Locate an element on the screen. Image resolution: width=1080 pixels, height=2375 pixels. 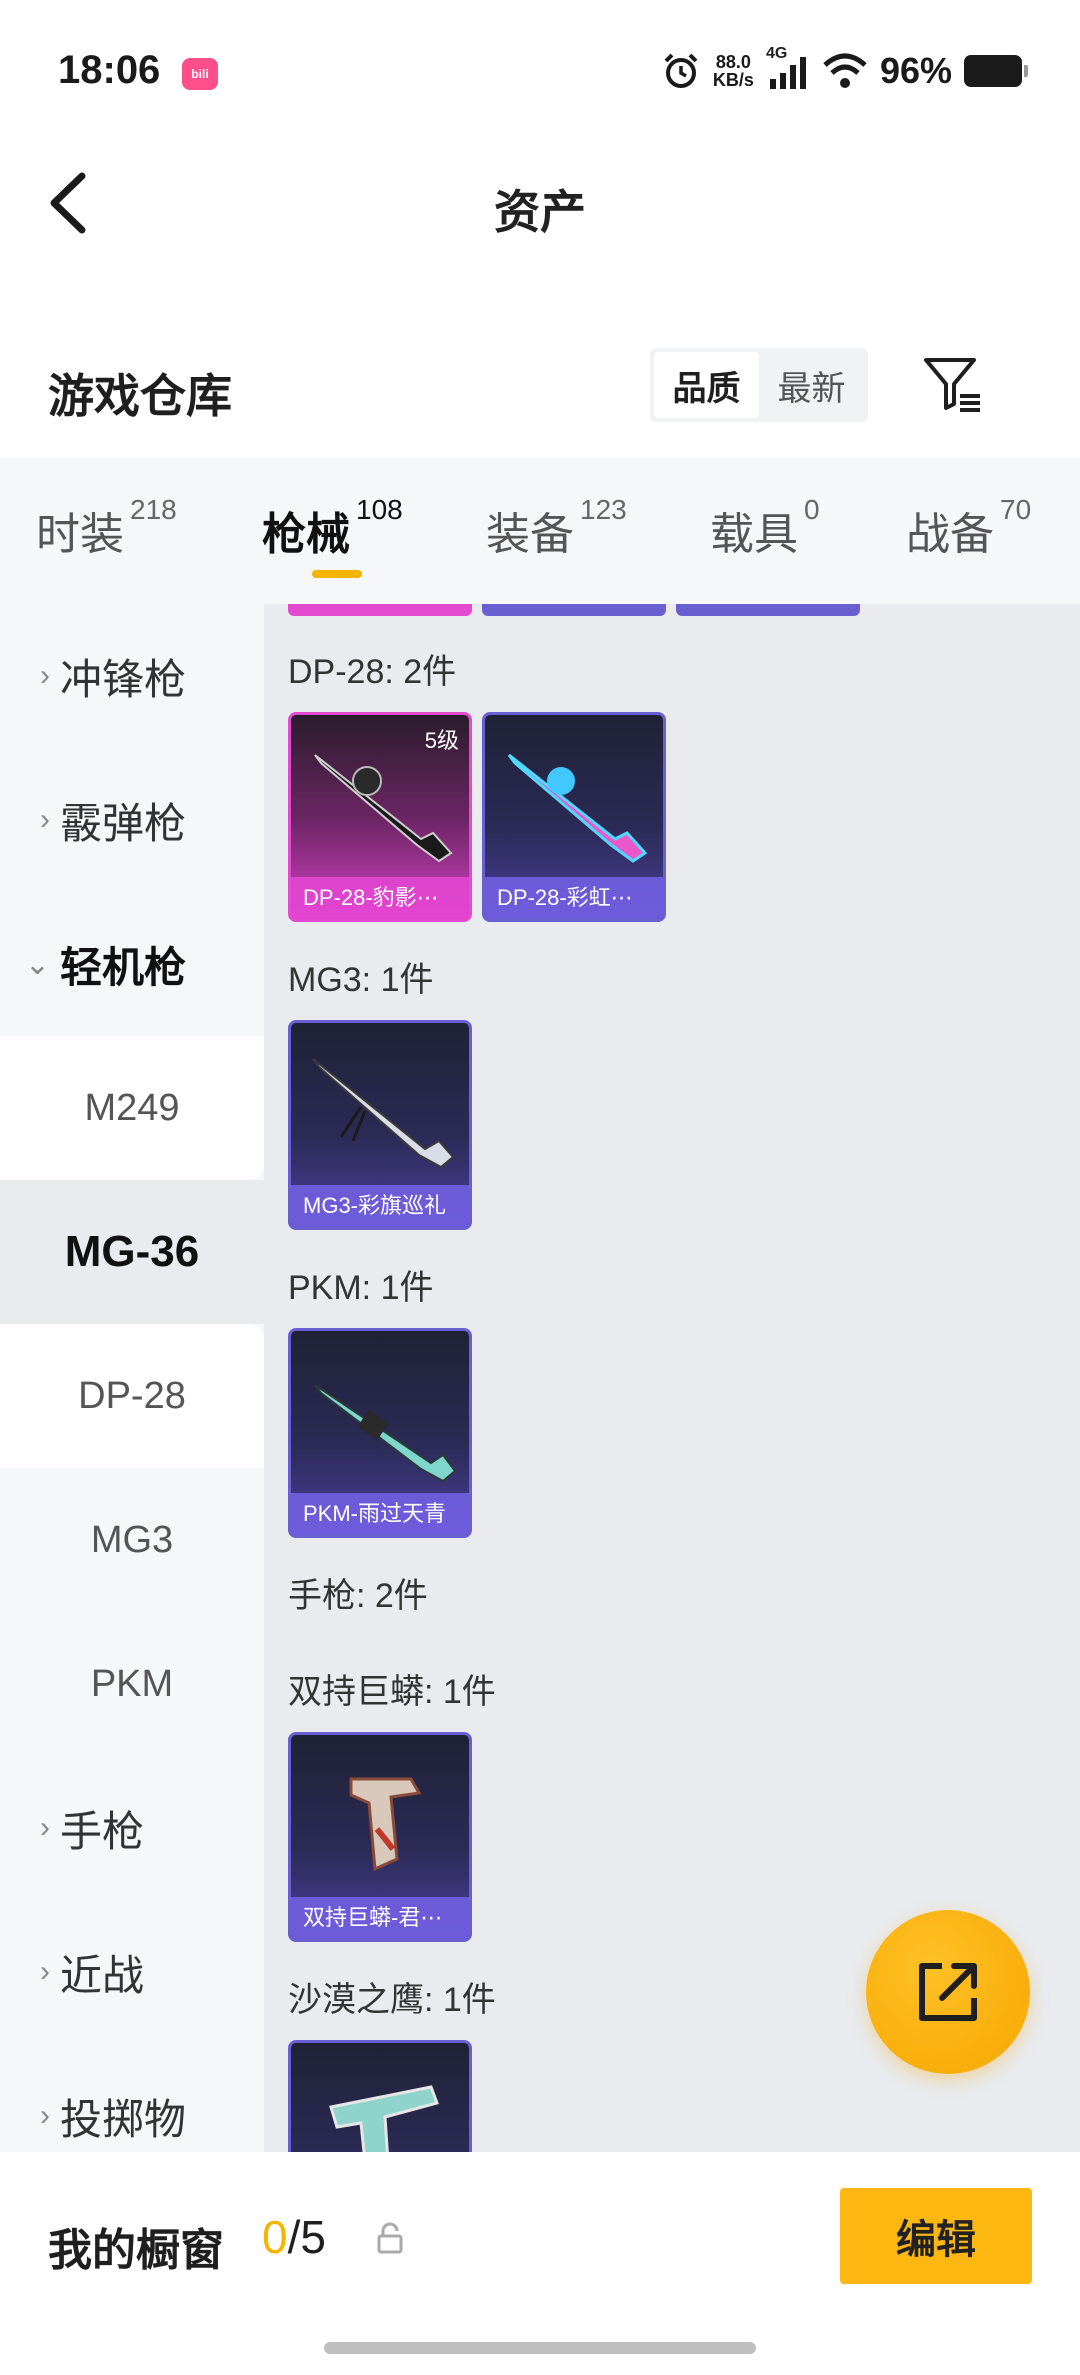
tab-label: 战备 is located at coordinates (950, 534).